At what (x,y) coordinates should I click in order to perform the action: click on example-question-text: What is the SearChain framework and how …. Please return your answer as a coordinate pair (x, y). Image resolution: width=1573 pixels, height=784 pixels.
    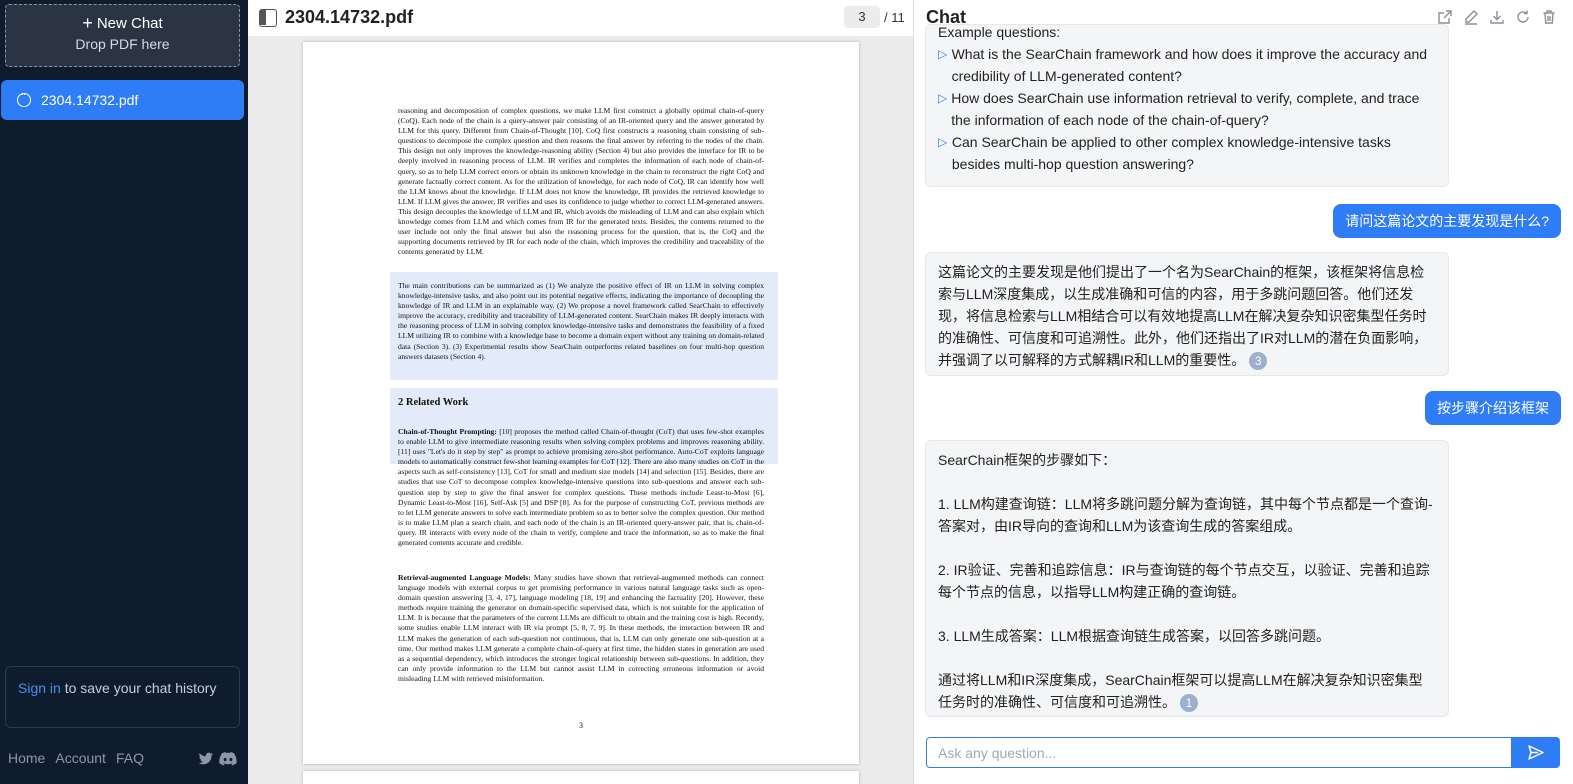
    Looking at the image, I should click on (1189, 65).